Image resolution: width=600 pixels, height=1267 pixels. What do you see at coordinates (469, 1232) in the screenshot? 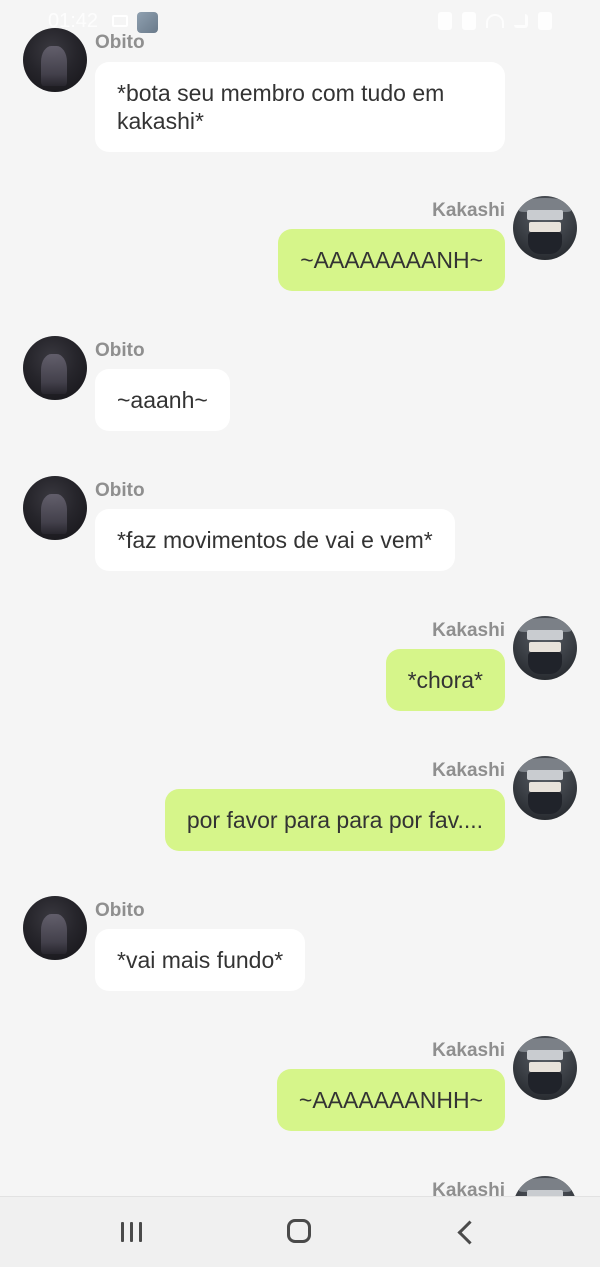
I see `back-icon` at bounding box center [469, 1232].